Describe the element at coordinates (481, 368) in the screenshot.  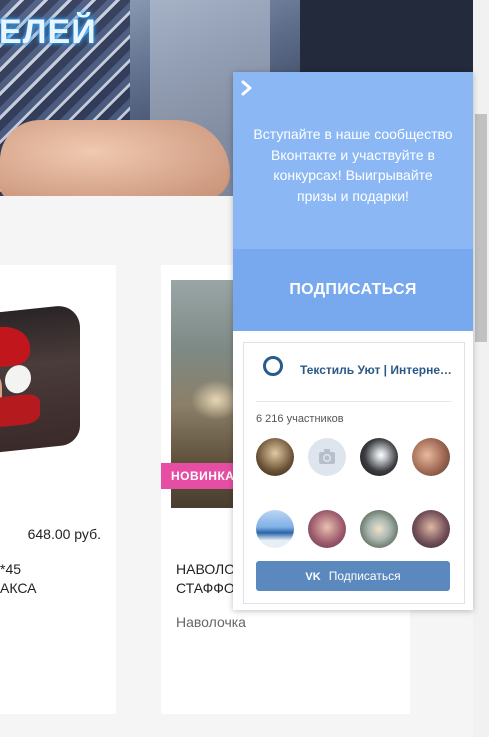
I see `page-scrollbar` at that location.